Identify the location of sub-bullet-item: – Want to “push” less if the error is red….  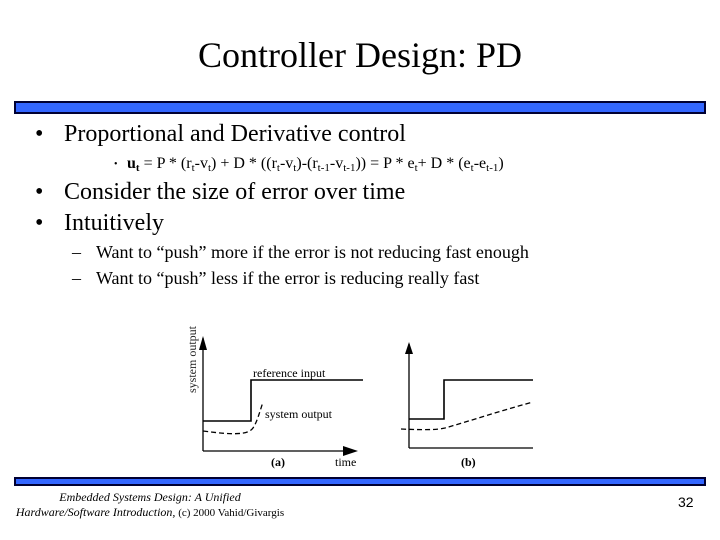
(275, 278).